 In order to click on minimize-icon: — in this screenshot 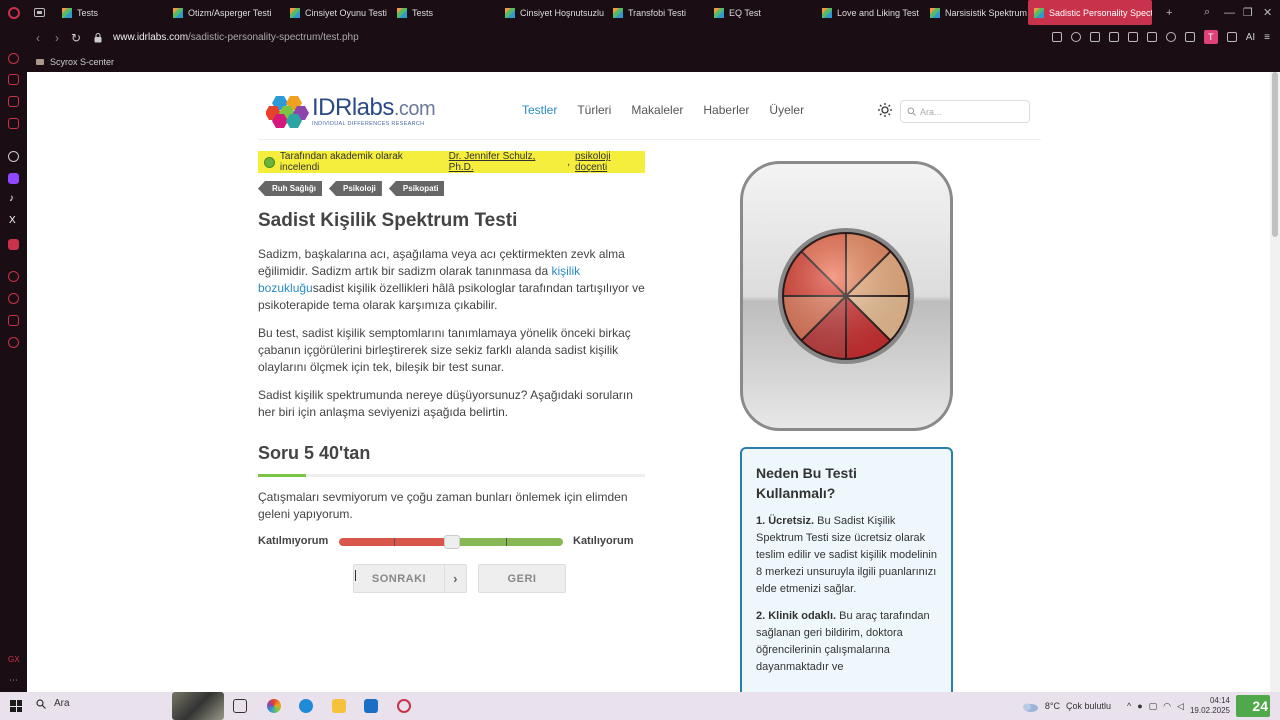, I will do `click(1229, 12)`.